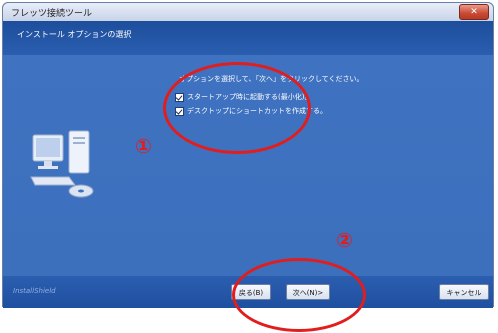  What do you see at coordinates (344, 240) in the screenshot?
I see `annotation-marker-2: ②` at bounding box center [344, 240].